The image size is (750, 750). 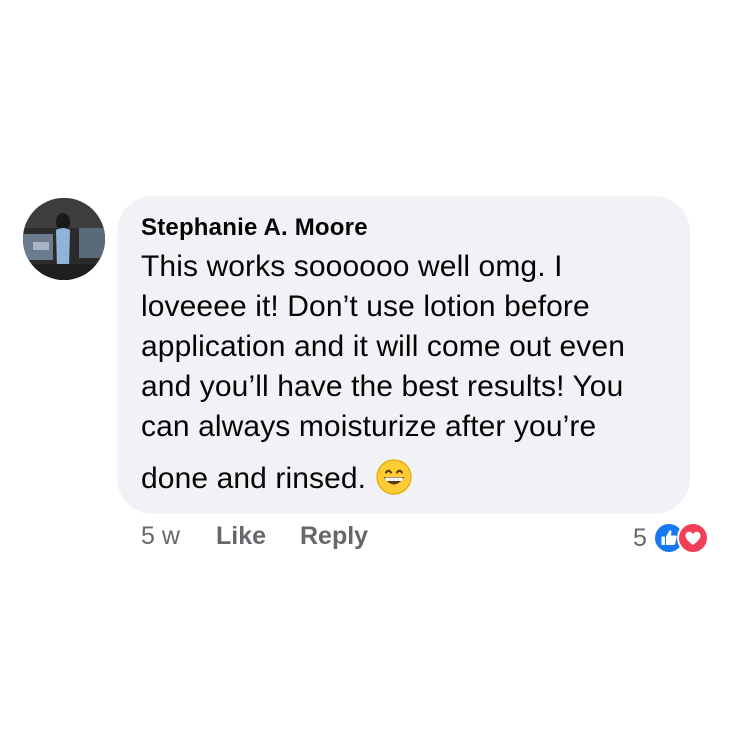 What do you see at coordinates (365, 306) in the screenshot?
I see `comment-text-line: loveeee it! Don’t use lotion before` at bounding box center [365, 306].